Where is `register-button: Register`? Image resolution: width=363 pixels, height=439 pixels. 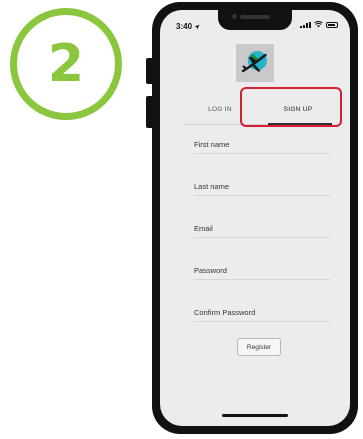
register-button: Register is located at coordinates (259, 347).